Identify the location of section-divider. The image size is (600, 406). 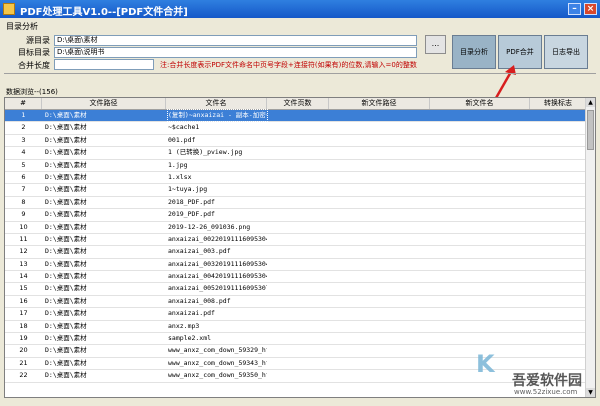
(300, 73).